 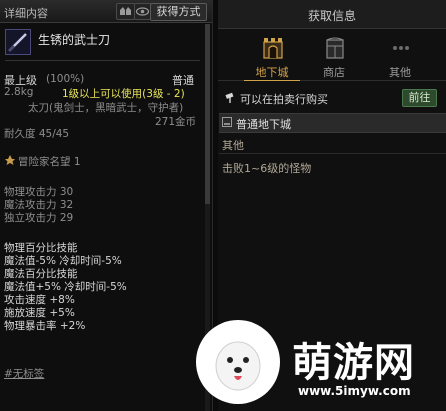 I want to click on go-button: 前往, so click(x=419, y=98).